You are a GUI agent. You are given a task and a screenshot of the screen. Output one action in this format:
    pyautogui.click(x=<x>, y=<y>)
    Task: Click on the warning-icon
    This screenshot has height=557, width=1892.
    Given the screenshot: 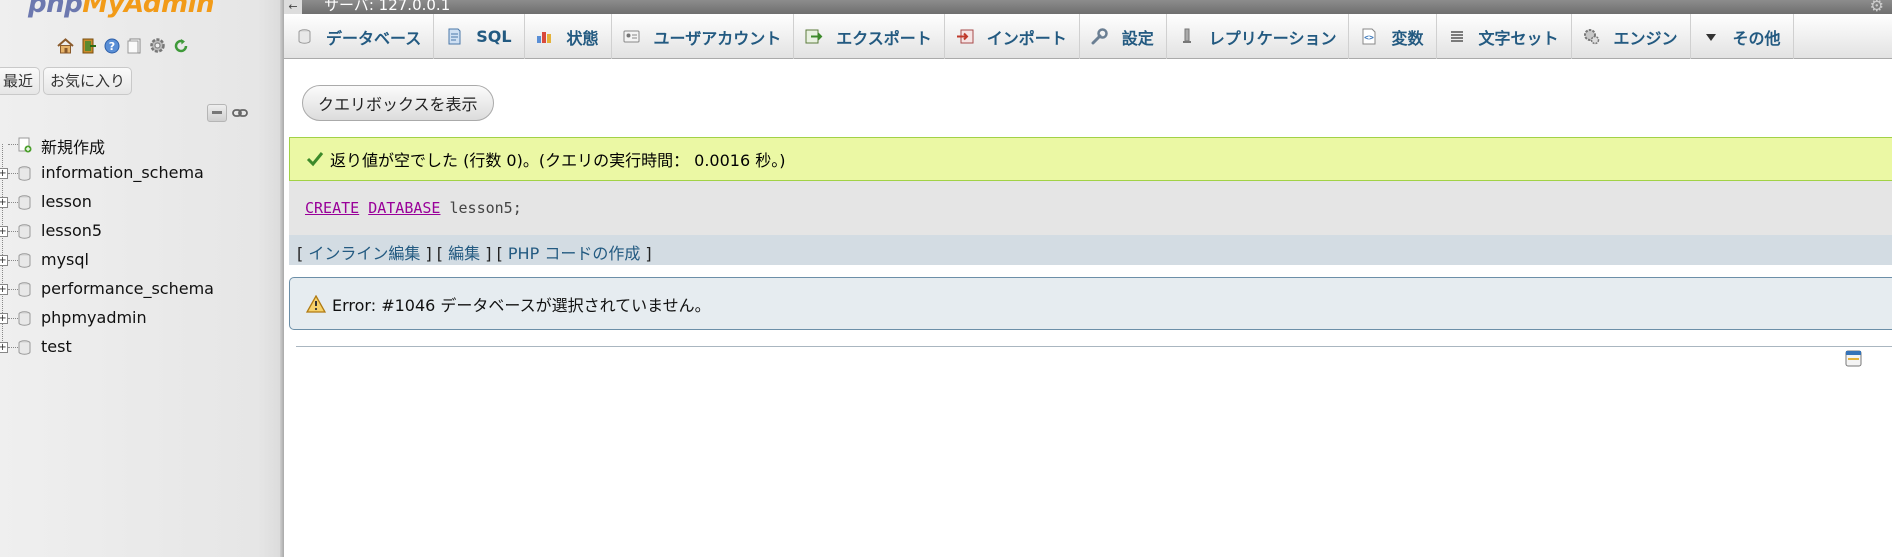 What is the action you would take?
    pyautogui.click(x=316, y=303)
    